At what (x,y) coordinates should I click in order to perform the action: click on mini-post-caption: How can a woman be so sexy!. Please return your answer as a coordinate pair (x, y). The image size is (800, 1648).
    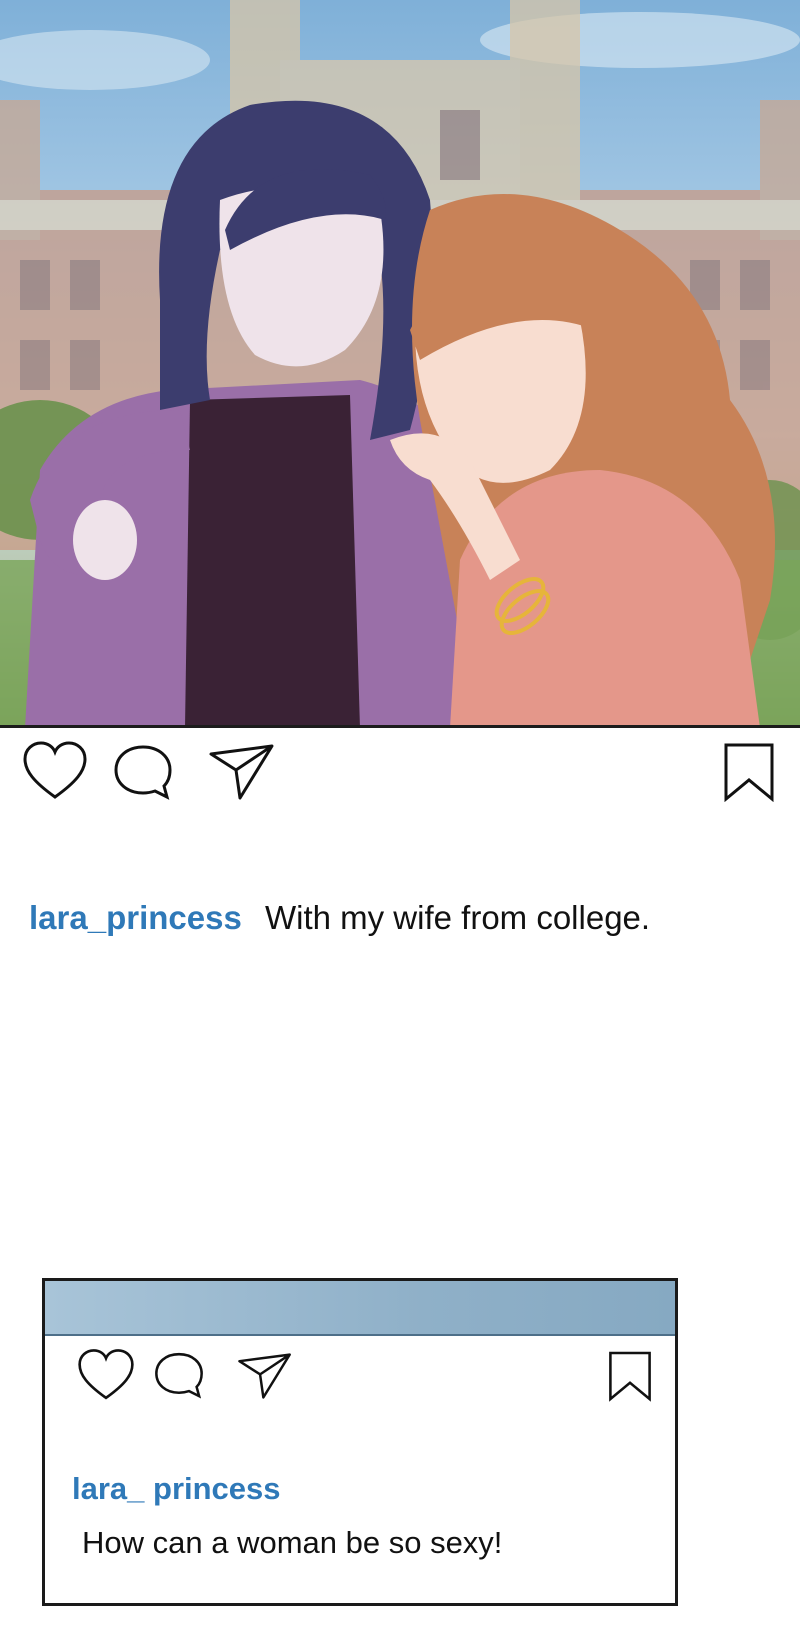
    Looking at the image, I should click on (292, 1542).